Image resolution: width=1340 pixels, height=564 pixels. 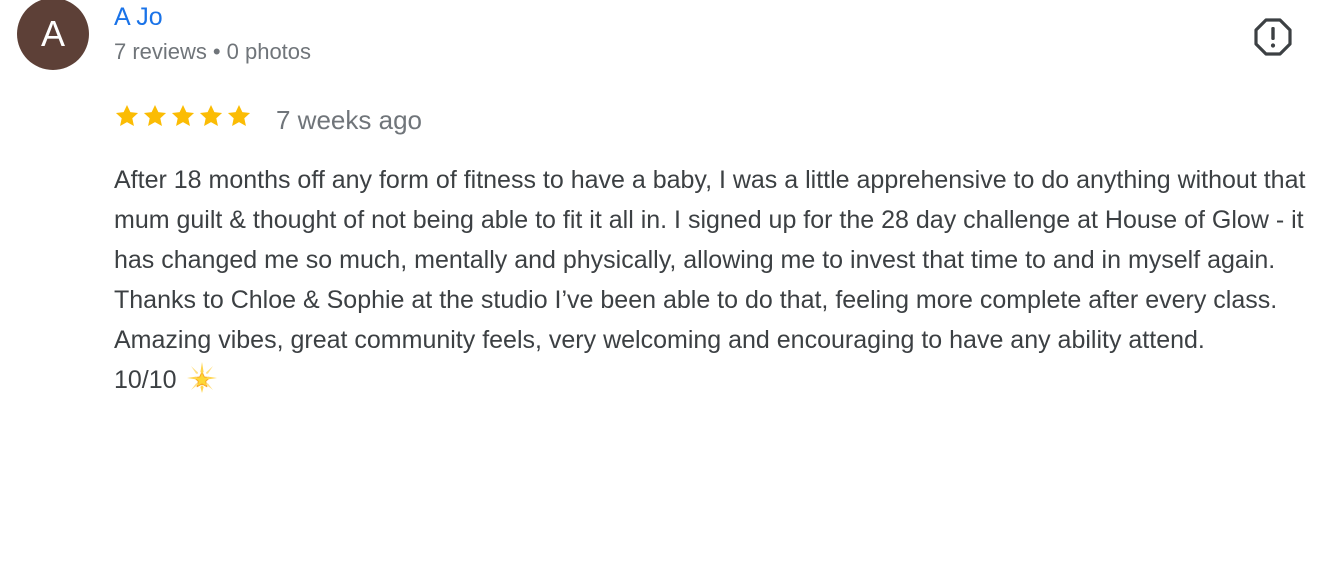 What do you see at coordinates (160, 51) in the screenshot?
I see `reviews-count: 7 reviews` at bounding box center [160, 51].